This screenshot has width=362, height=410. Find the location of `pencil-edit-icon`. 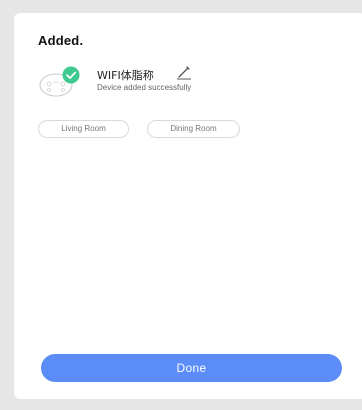

pencil-edit-icon is located at coordinates (184, 72).